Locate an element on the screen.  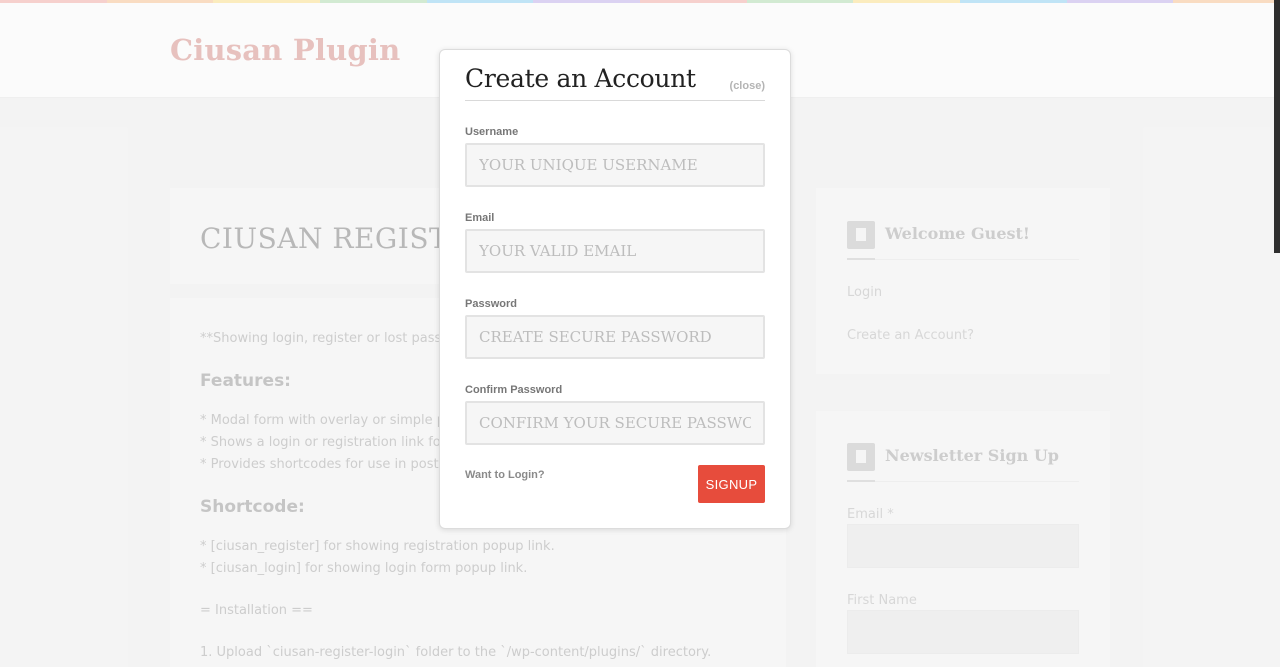
scrollbar is located at coordinates (1277, 126).